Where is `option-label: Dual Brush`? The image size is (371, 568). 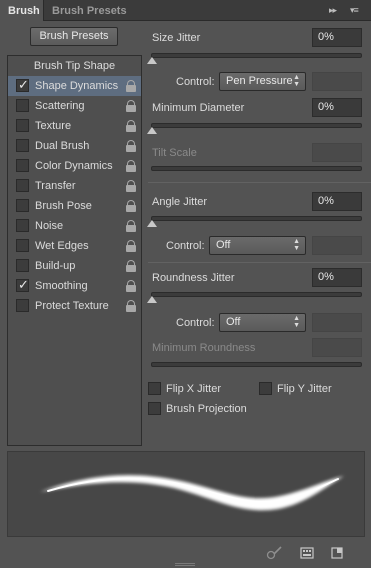 option-label: Dual Brush is located at coordinates (62, 146).